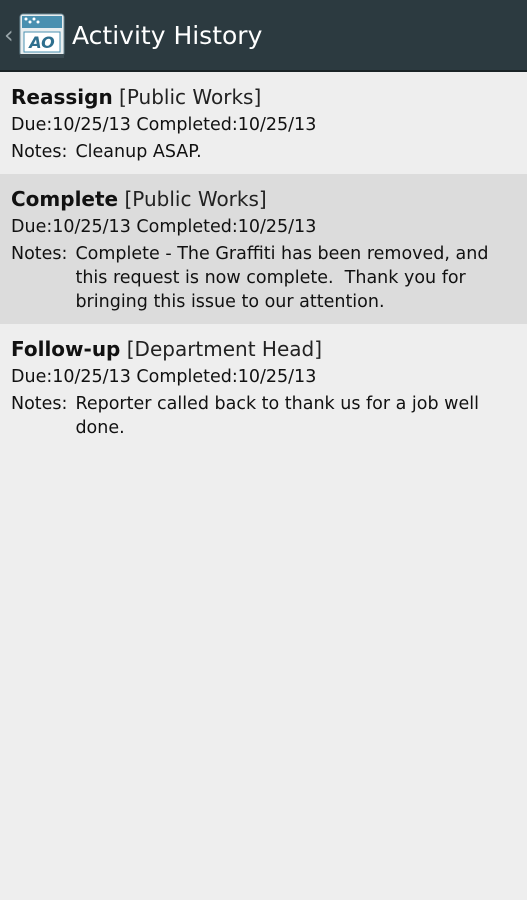  I want to click on activity-notes-row: Notes: Cleanup ASAP., so click(263, 152).